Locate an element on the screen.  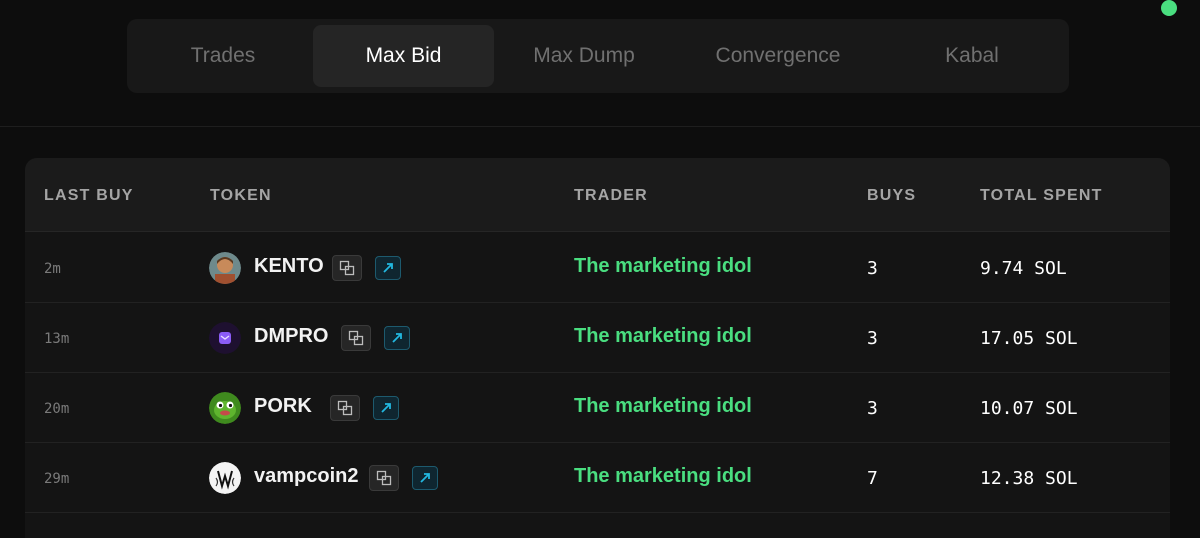
col-header-trader: TRADER is located at coordinates (611, 196).